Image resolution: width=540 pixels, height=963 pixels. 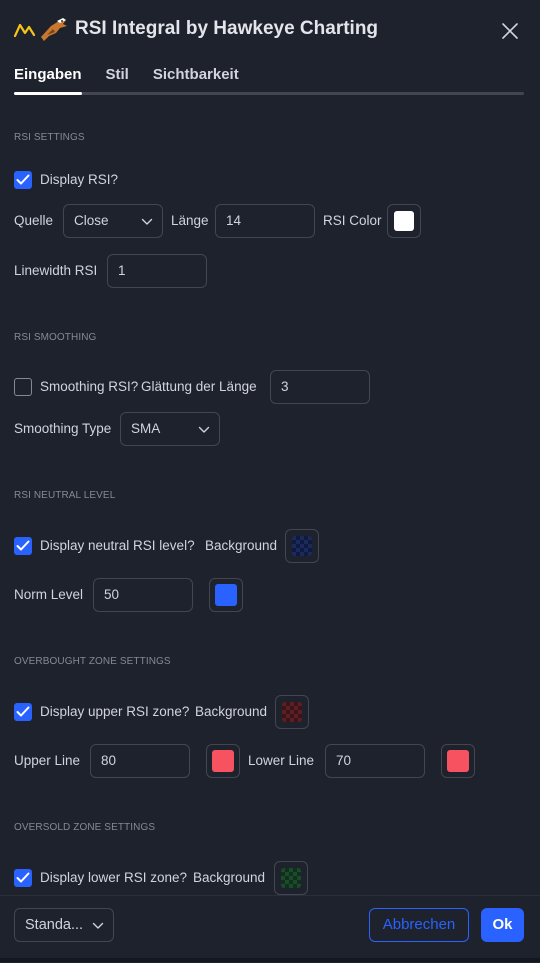 I want to click on norm-level-input: 50, so click(x=143, y=595).